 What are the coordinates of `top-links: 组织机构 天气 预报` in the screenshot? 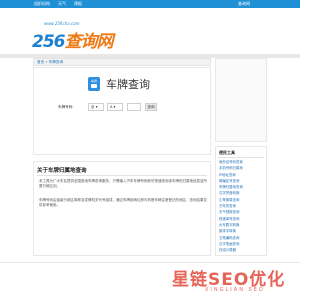 It's located at (62, 4).